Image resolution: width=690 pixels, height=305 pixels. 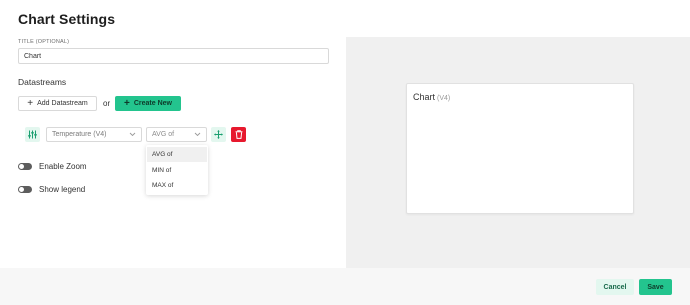 I want to click on cancel-button: Cancel, so click(x=615, y=287).